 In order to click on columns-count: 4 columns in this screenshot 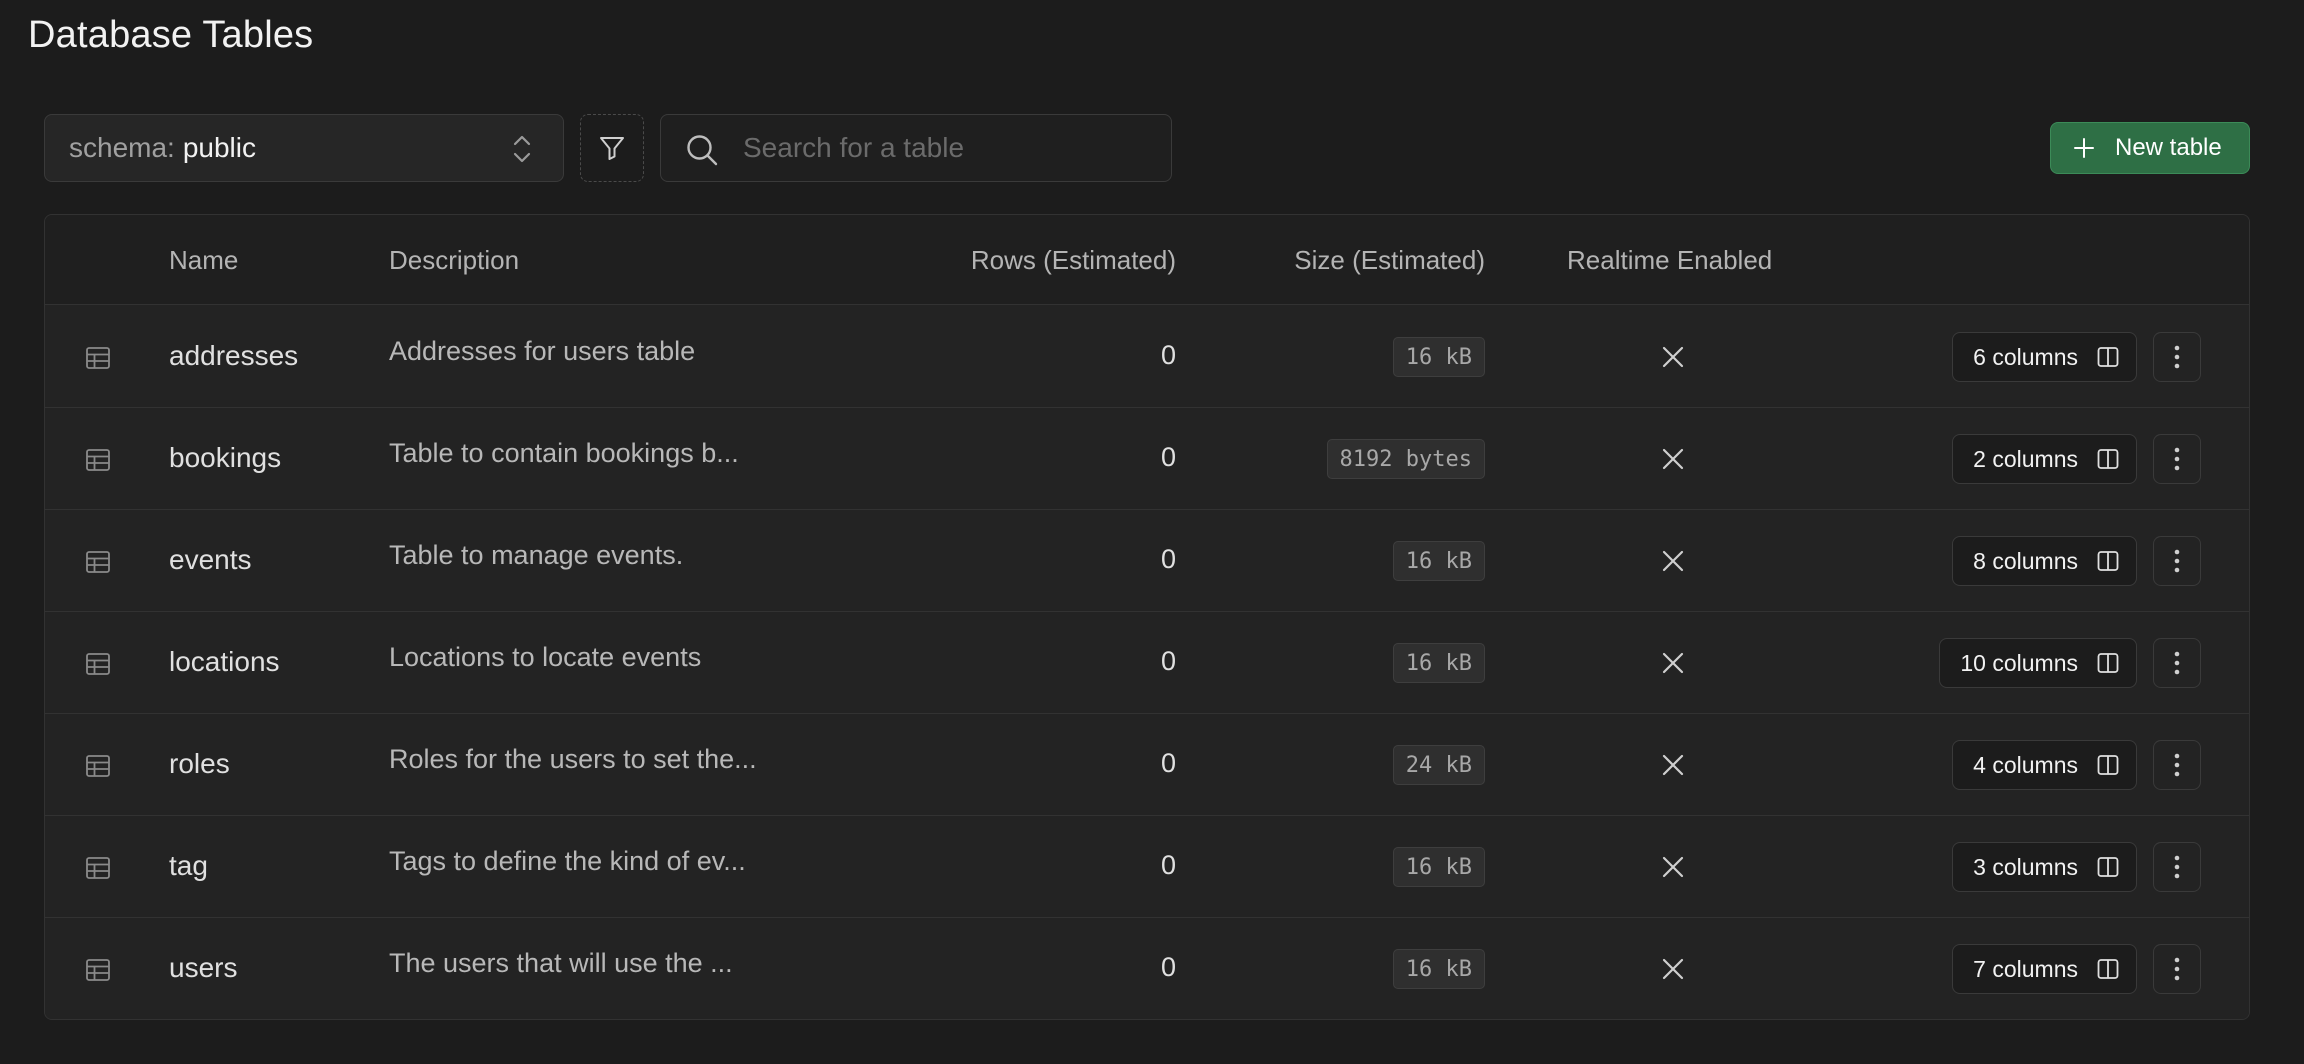, I will do `click(2025, 764)`.